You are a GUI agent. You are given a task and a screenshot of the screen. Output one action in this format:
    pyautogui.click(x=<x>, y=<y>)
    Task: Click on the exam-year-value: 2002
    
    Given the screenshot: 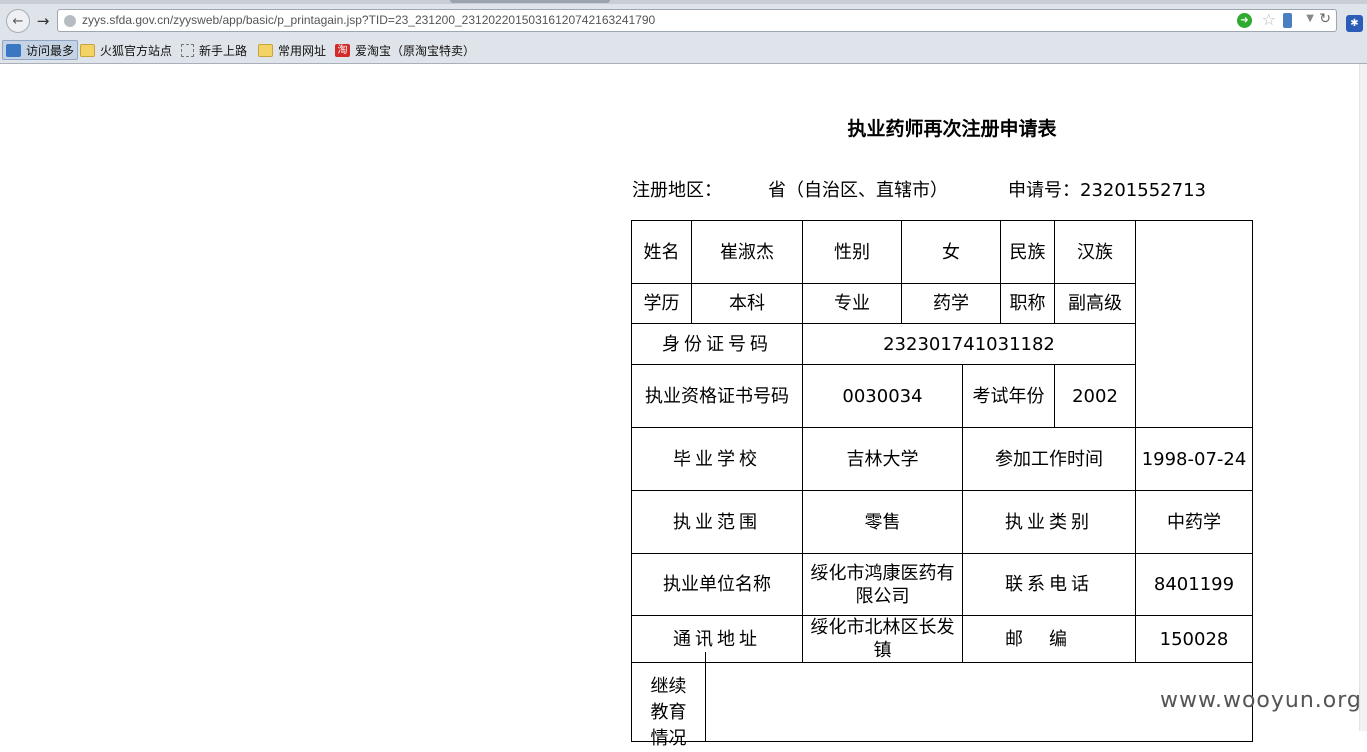 What is the action you would take?
    pyautogui.click(x=1095, y=396)
    